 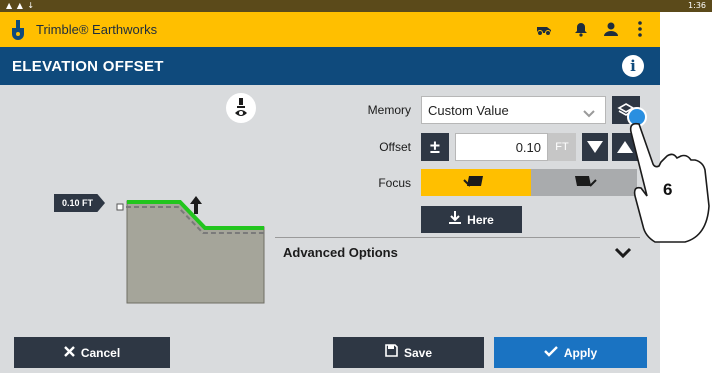 I want to click on app-bar: Trimble® Earthworks, so click(x=330, y=29).